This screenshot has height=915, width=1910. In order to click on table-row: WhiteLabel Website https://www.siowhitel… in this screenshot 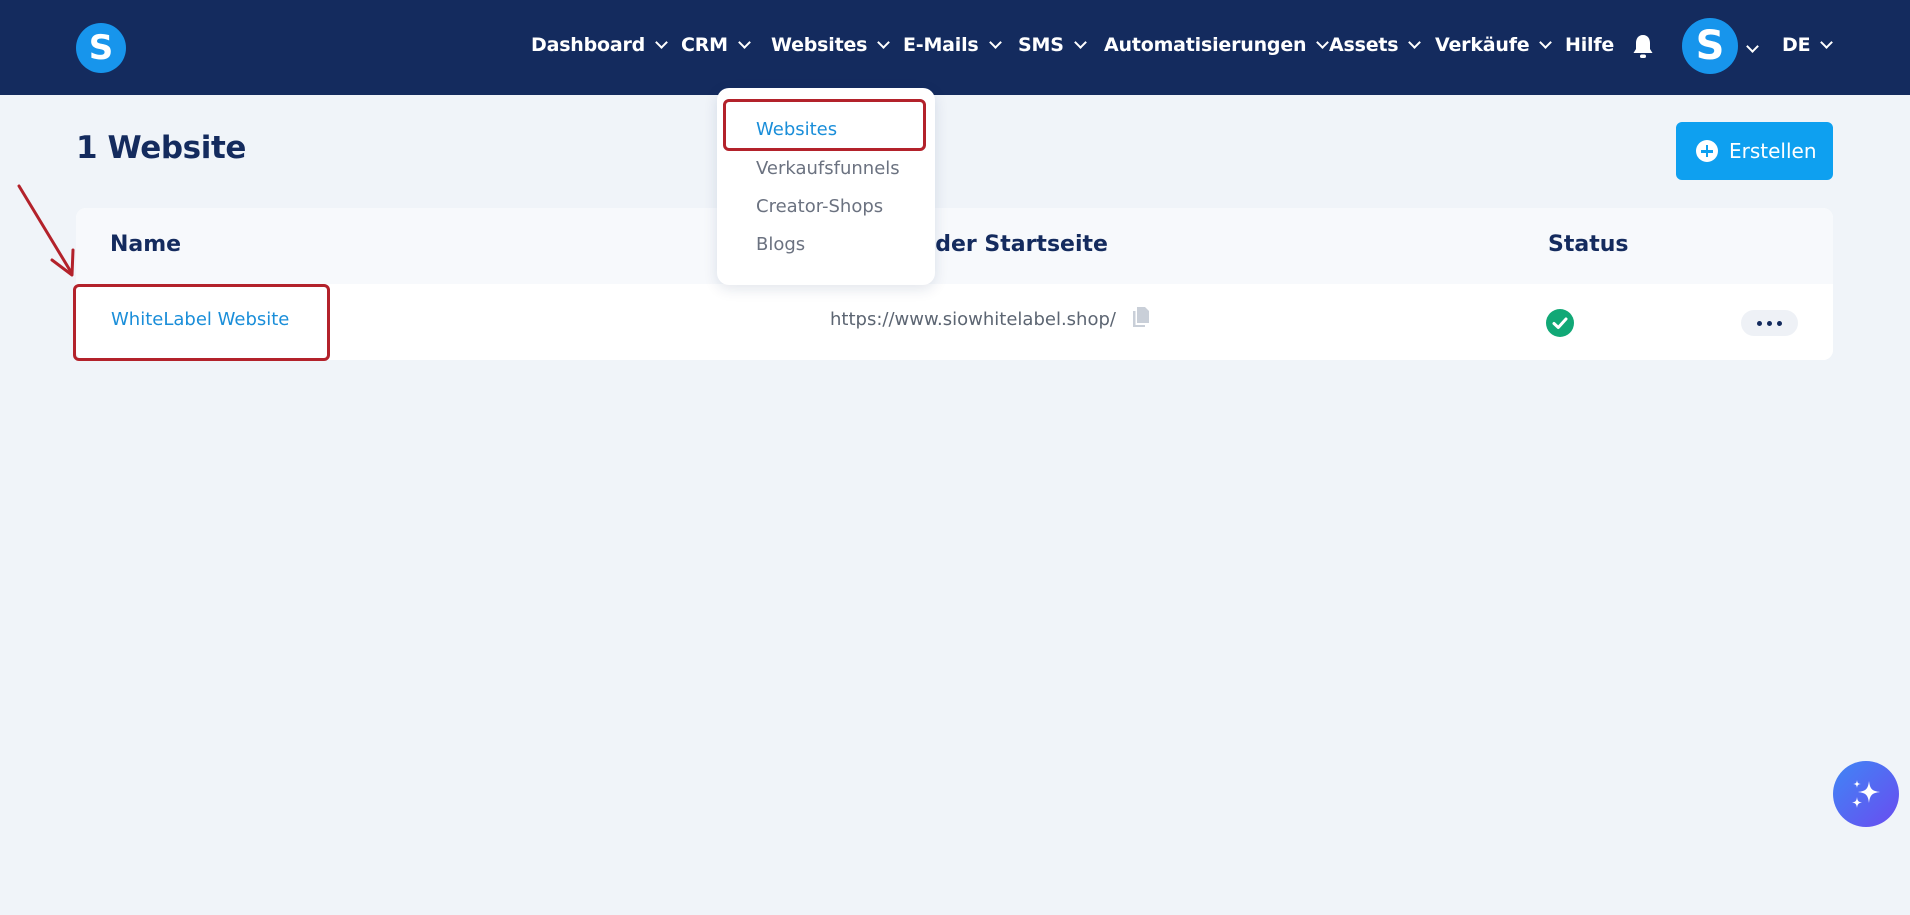, I will do `click(954, 322)`.